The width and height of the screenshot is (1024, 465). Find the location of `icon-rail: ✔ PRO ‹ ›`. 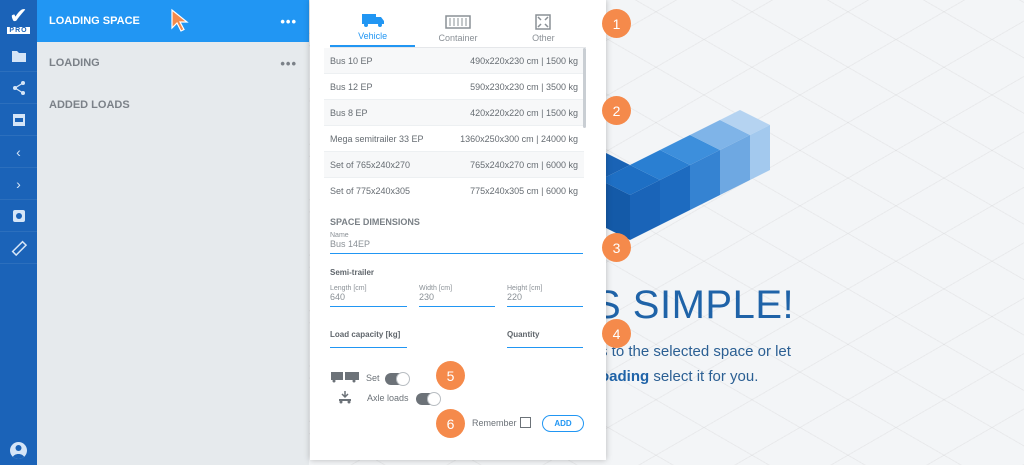

icon-rail: ✔ PRO ‹ › is located at coordinates (18, 232).